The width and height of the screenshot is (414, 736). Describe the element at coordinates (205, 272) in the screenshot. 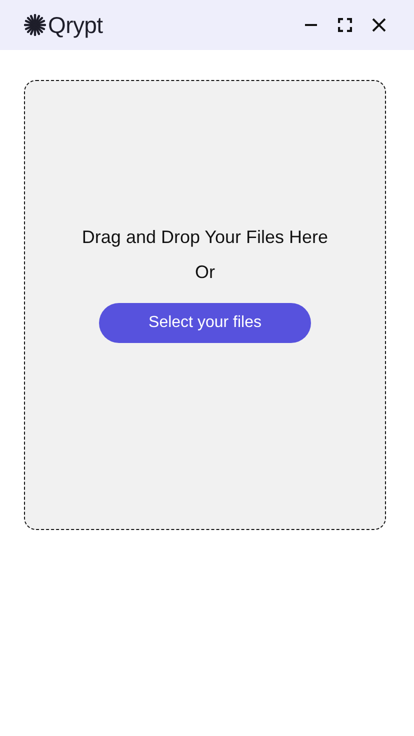

I see `separator-text: Or` at that location.